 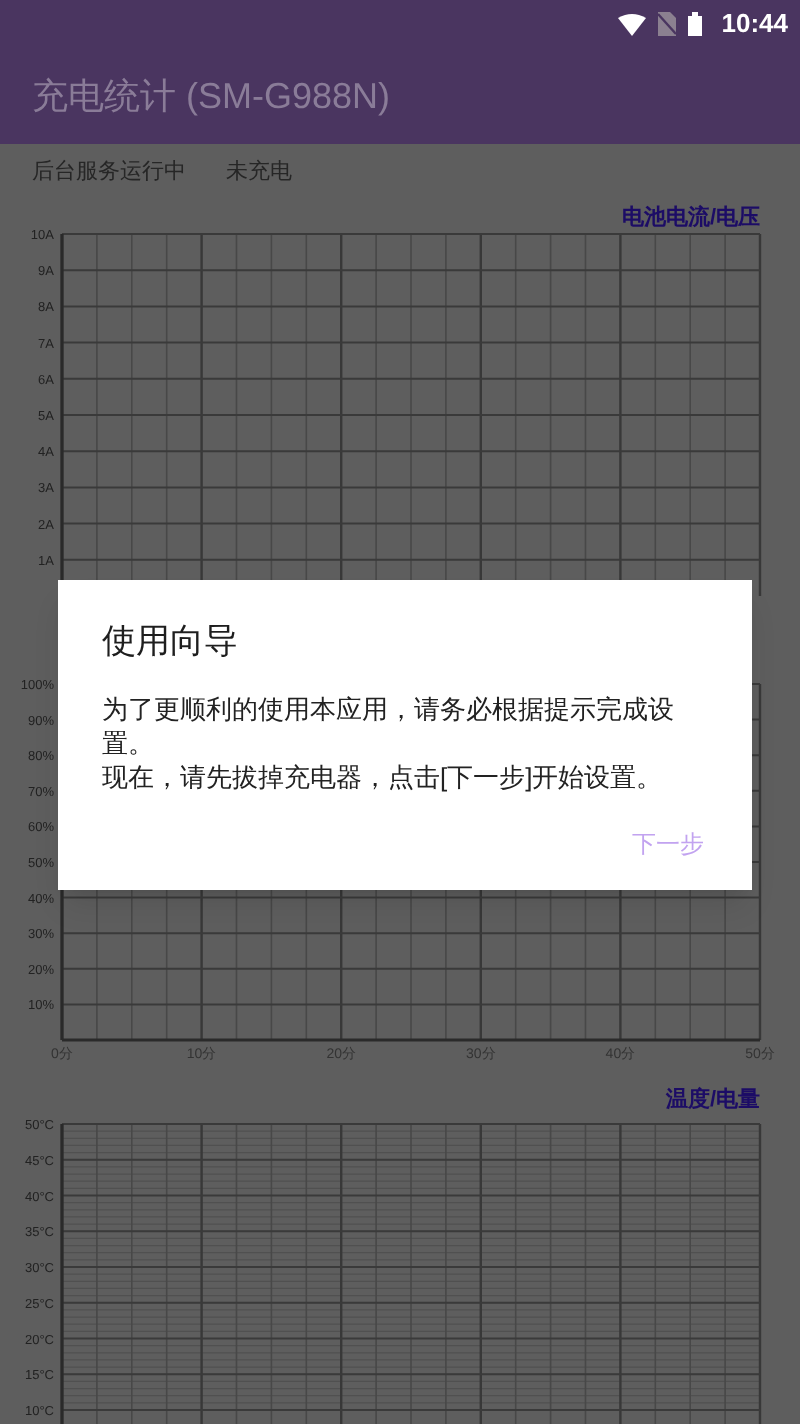 What do you see at coordinates (631, 24) in the screenshot?
I see `wifi-icon` at bounding box center [631, 24].